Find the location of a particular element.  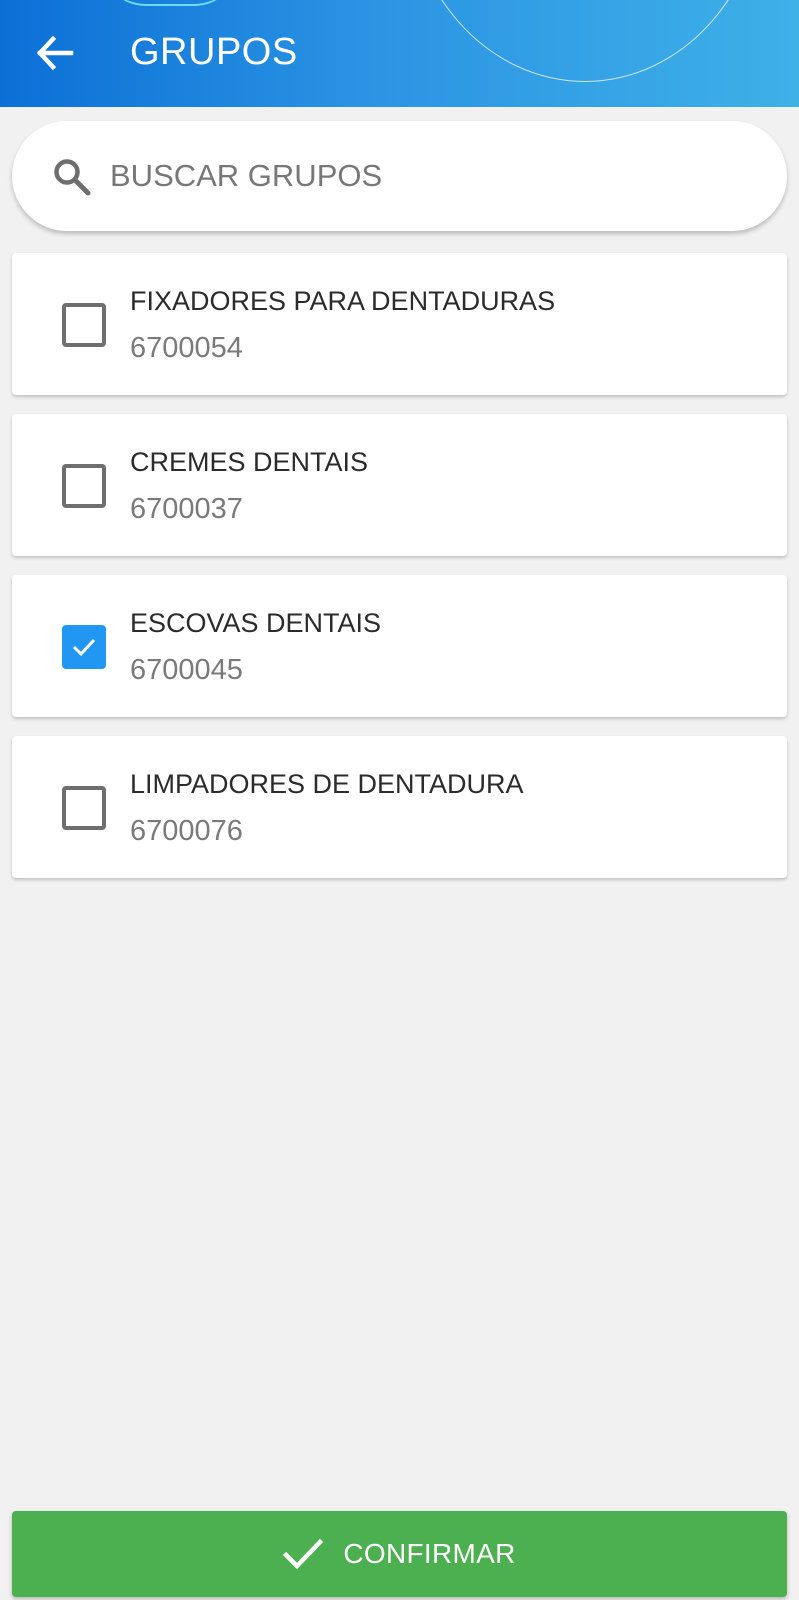

group-list-item: FIXADORES PARA DENTADURAS 6700054 is located at coordinates (399, 324).